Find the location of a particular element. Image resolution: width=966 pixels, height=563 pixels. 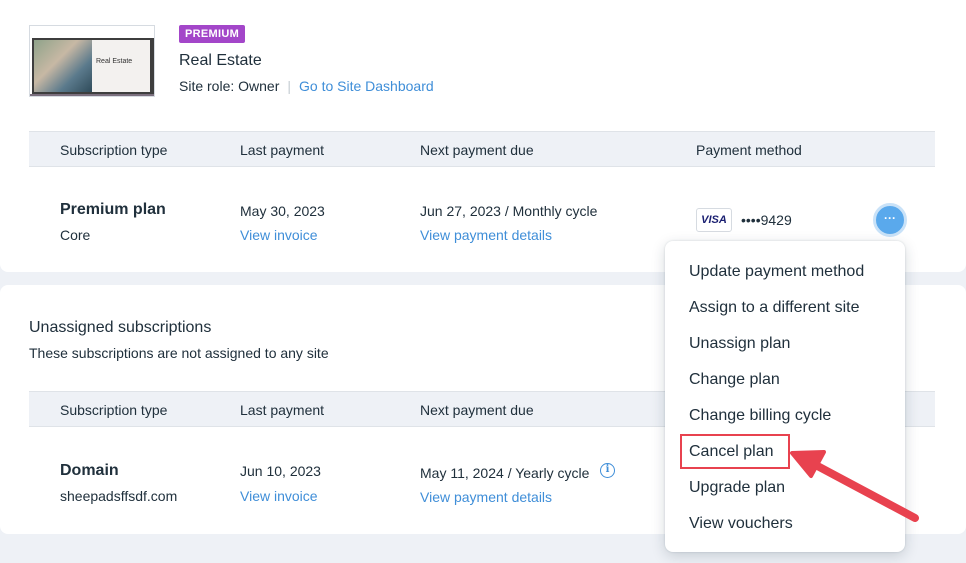

view-invoice-link: View invoice is located at coordinates (279, 235).